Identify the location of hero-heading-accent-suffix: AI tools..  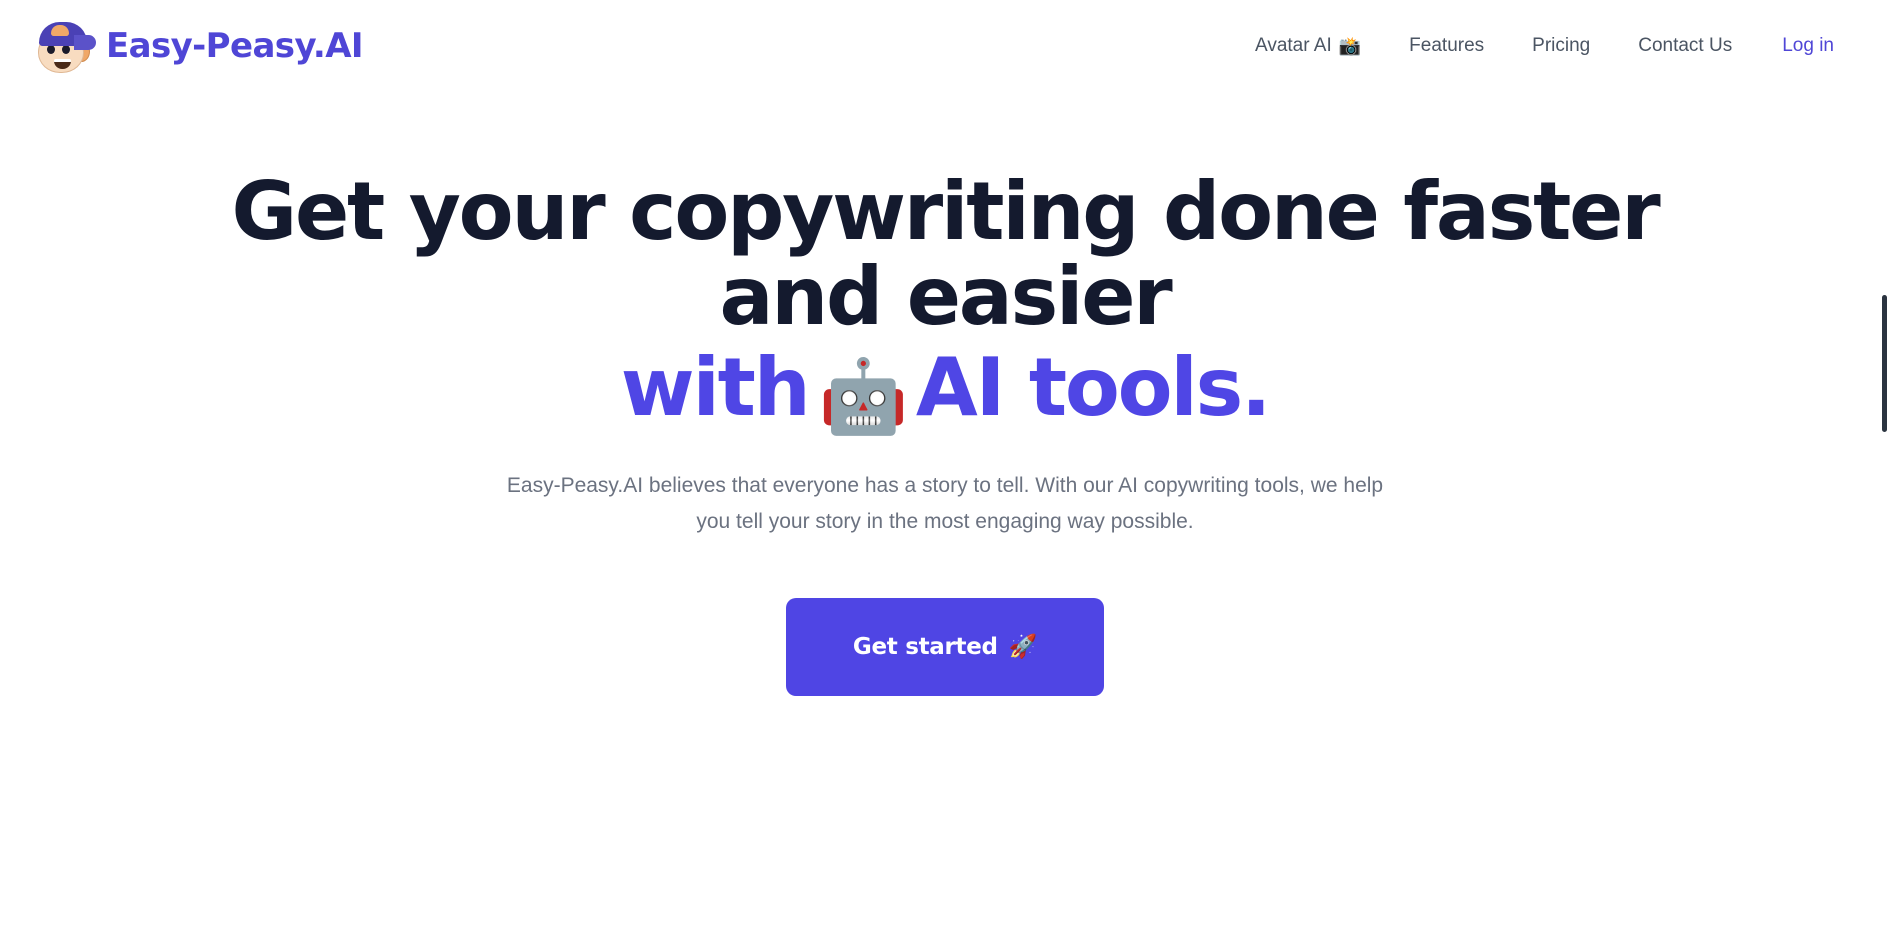
(1093, 387).